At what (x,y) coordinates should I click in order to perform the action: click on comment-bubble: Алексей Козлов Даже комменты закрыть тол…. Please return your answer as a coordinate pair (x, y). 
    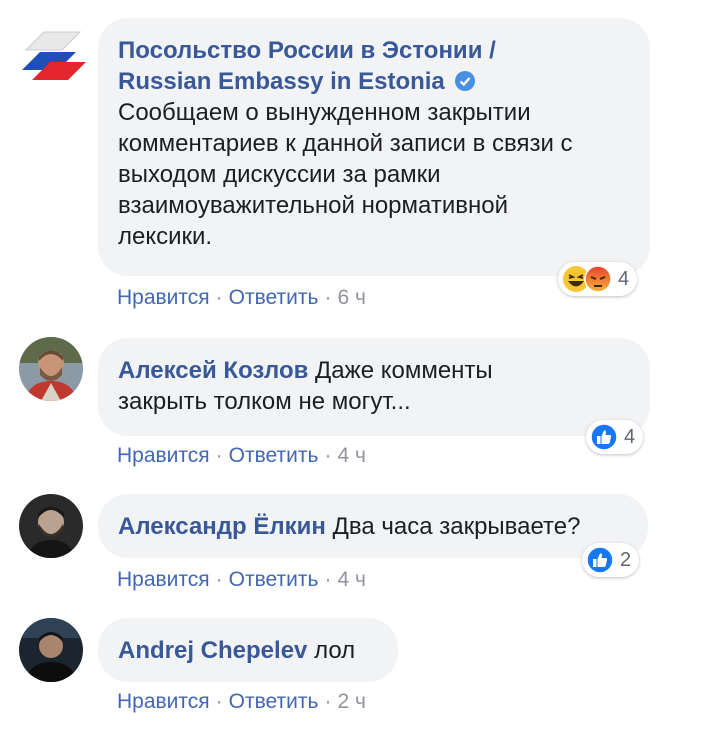
    Looking at the image, I should click on (374, 387).